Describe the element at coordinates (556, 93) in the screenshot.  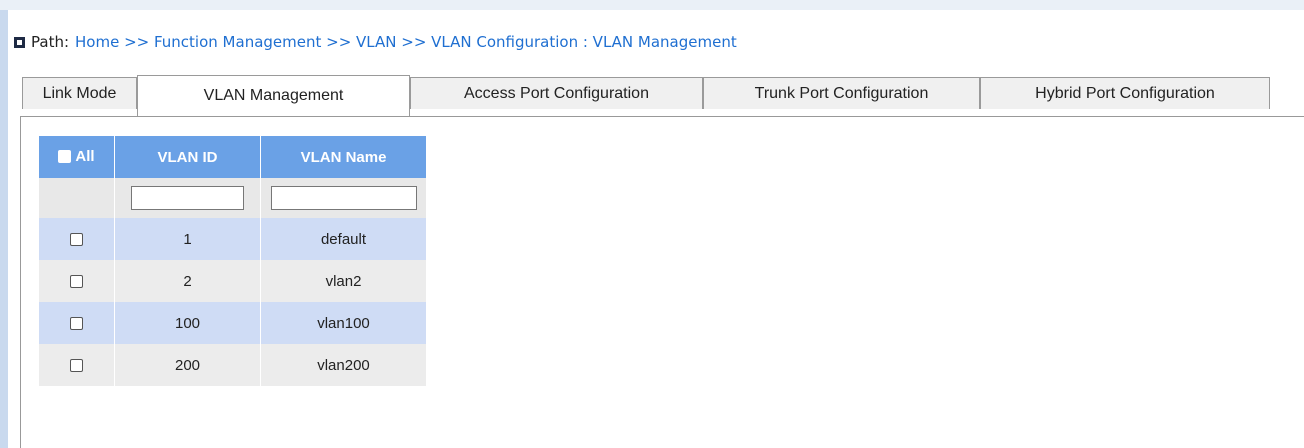
I see `tab-access-port-configuration: Access Port Configuration` at that location.